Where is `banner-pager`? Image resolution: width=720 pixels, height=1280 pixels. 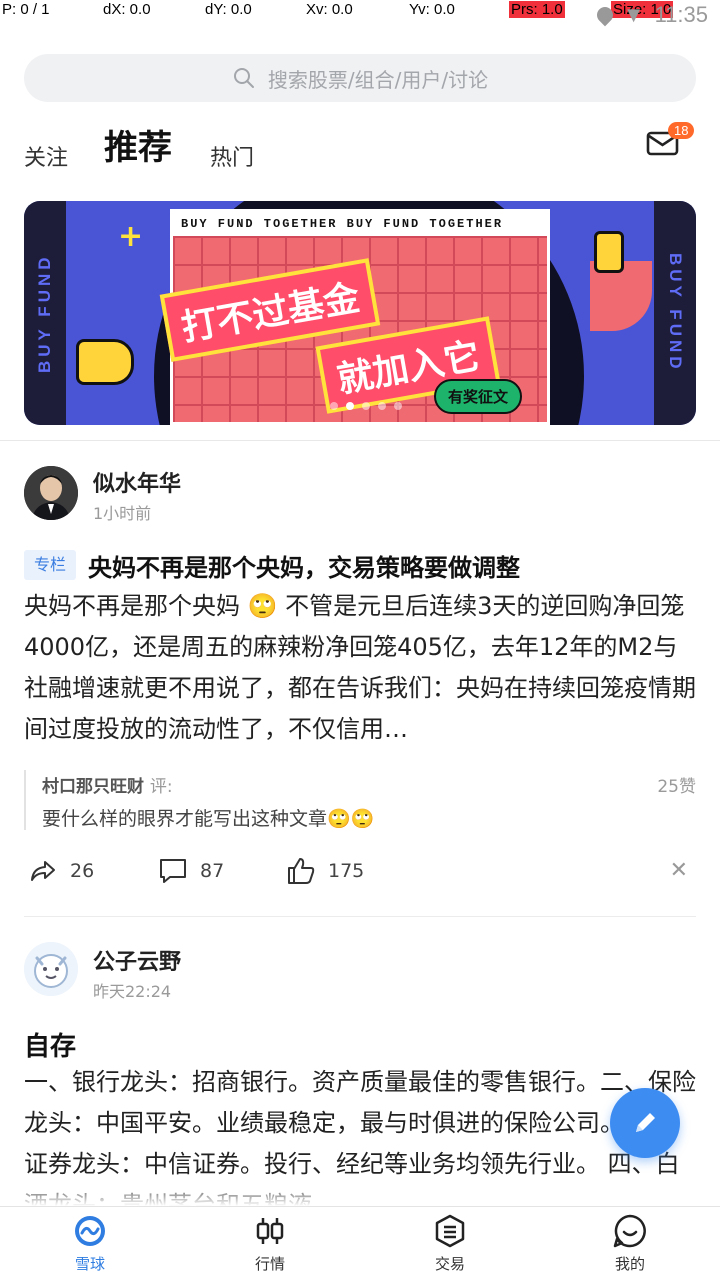 banner-pager is located at coordinates (366, 406).